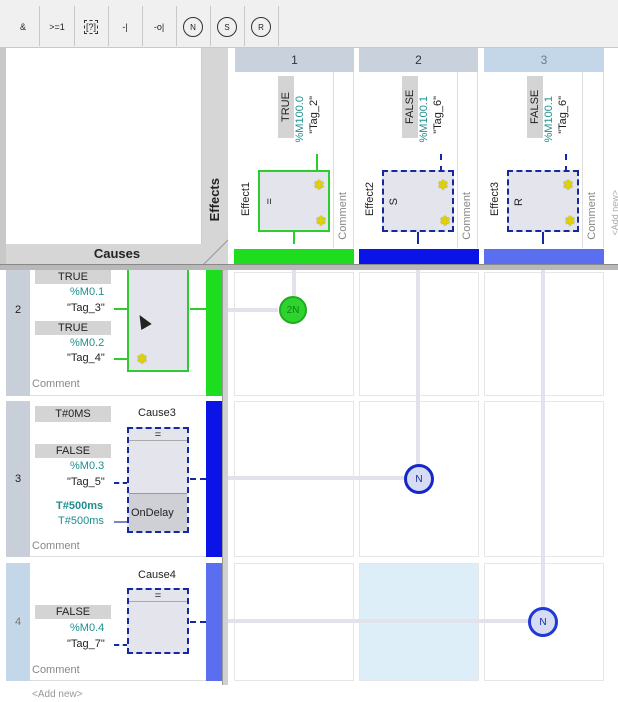  Describe the element at coordinates (73, 414) in the screenshot. I see `time-value: T#0MS` at that location.